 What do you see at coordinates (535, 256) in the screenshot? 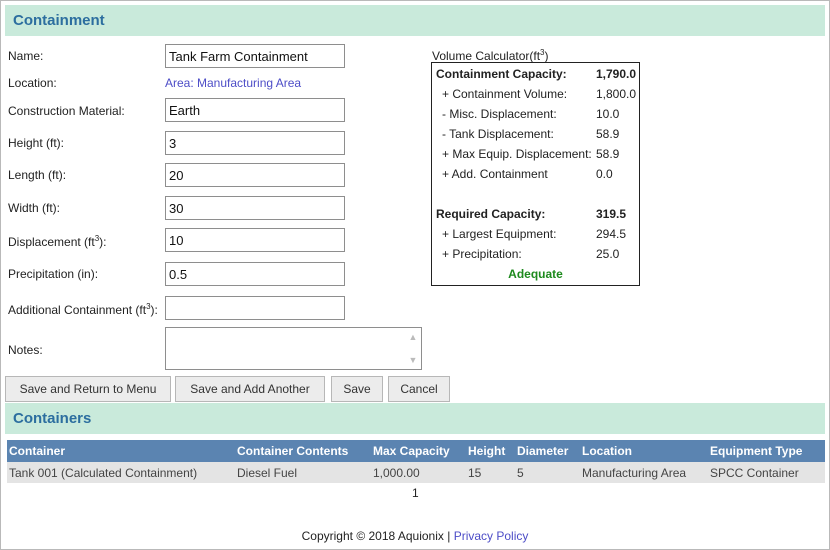
I see `calc-row: + Precipitation: 25.0` at bounding box center [535, 256].